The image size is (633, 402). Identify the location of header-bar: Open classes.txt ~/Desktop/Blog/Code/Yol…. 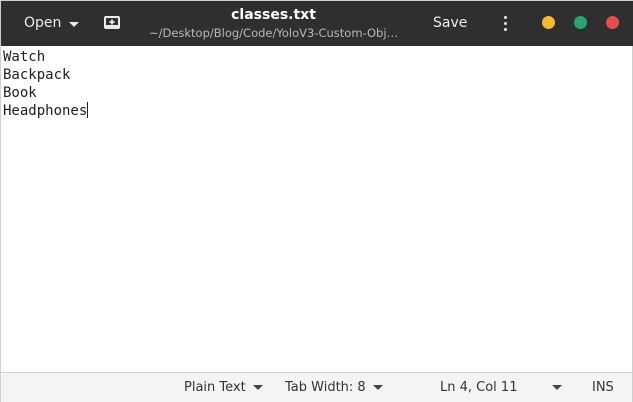
(317, 23).